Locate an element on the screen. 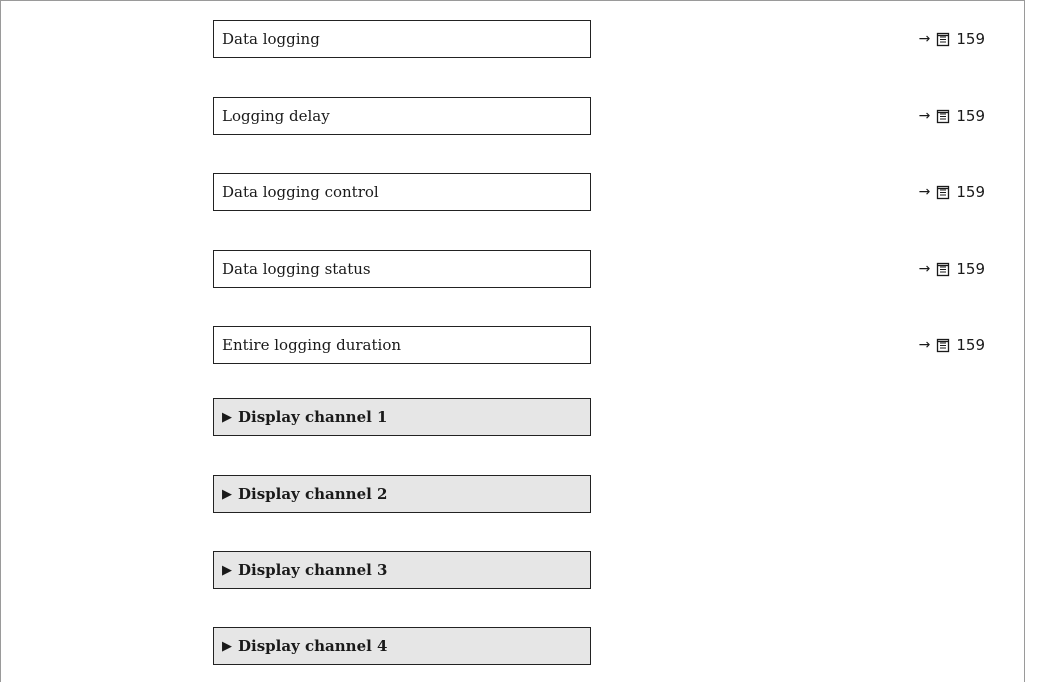 The height and width of the screenshot is (682, 1038). page-border-top is located at coordinates (512, 0).